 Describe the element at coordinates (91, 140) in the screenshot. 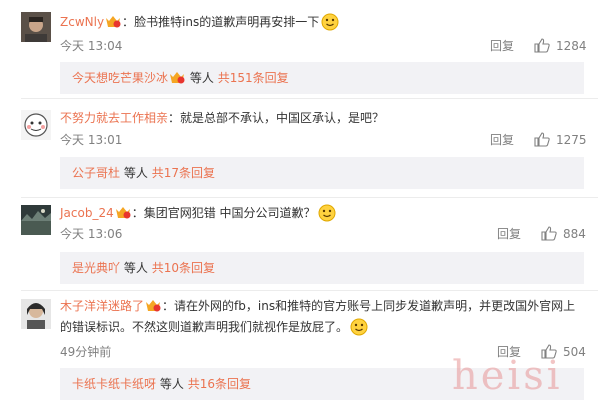

I see `comment-time: 今天 13:01` at that location.